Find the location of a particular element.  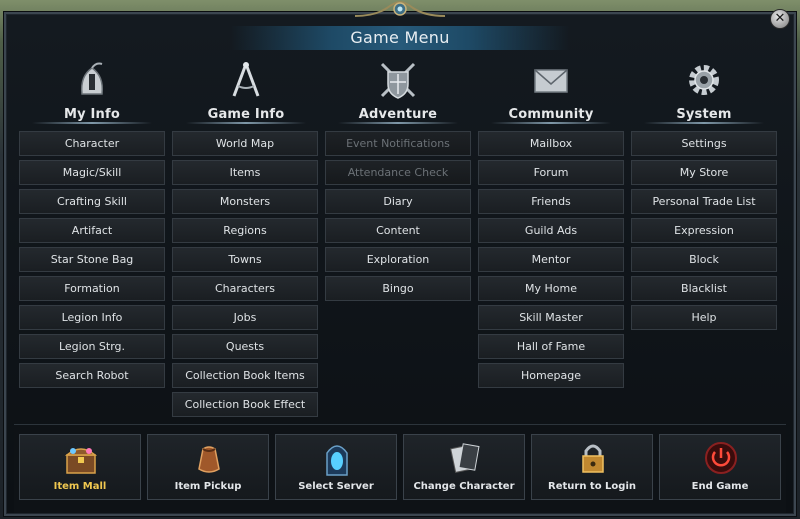

menu-item-legion-info: Legion Info is located at coordinates (92, 317).